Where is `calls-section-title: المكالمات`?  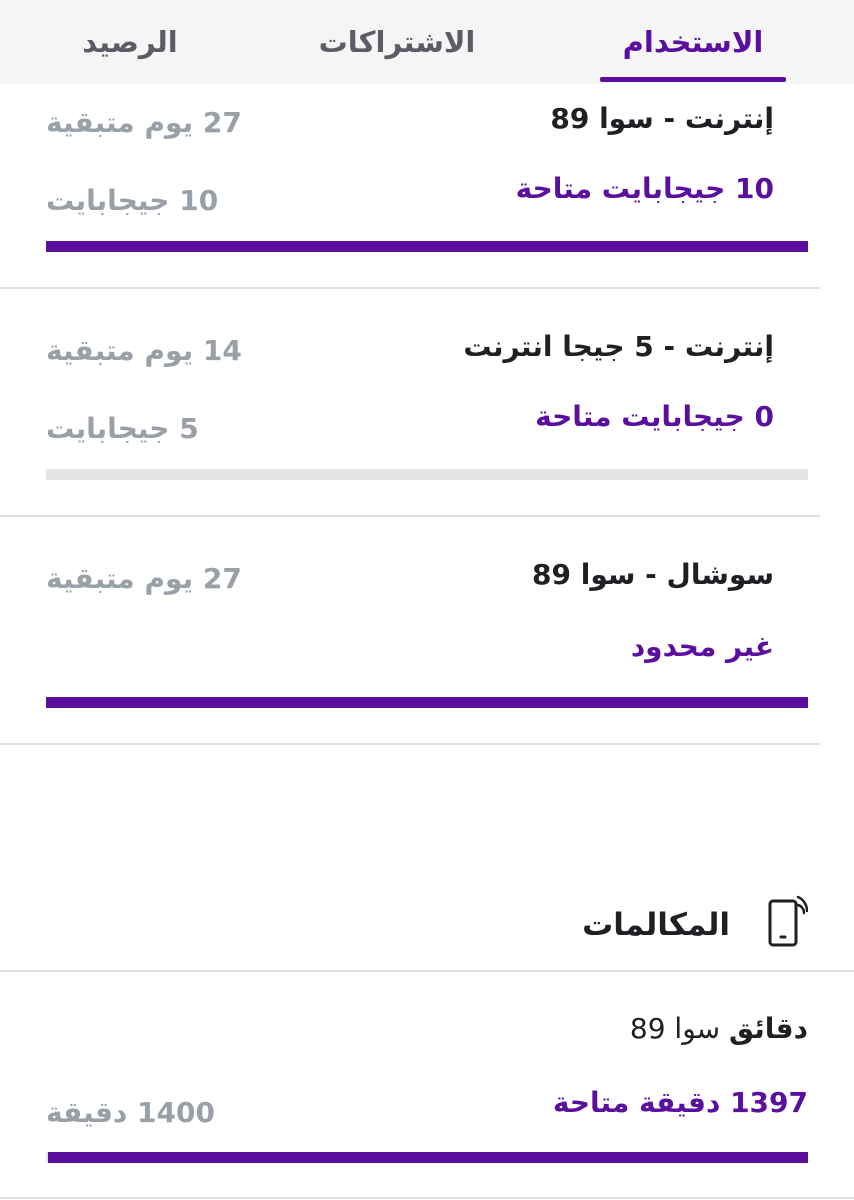
calls-section-title: المكالمات is located at coordinates (656, 925).